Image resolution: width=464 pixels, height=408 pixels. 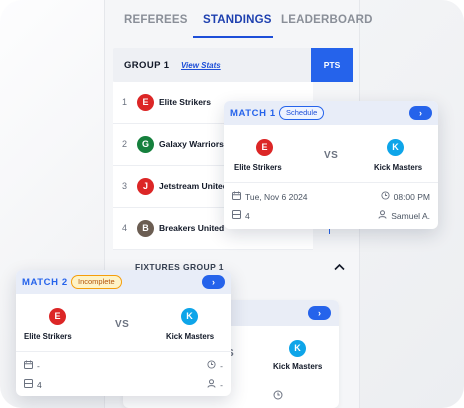 I want to click on group-header: GROUP 1 View Stats PTS, so click(x=233, y=65).